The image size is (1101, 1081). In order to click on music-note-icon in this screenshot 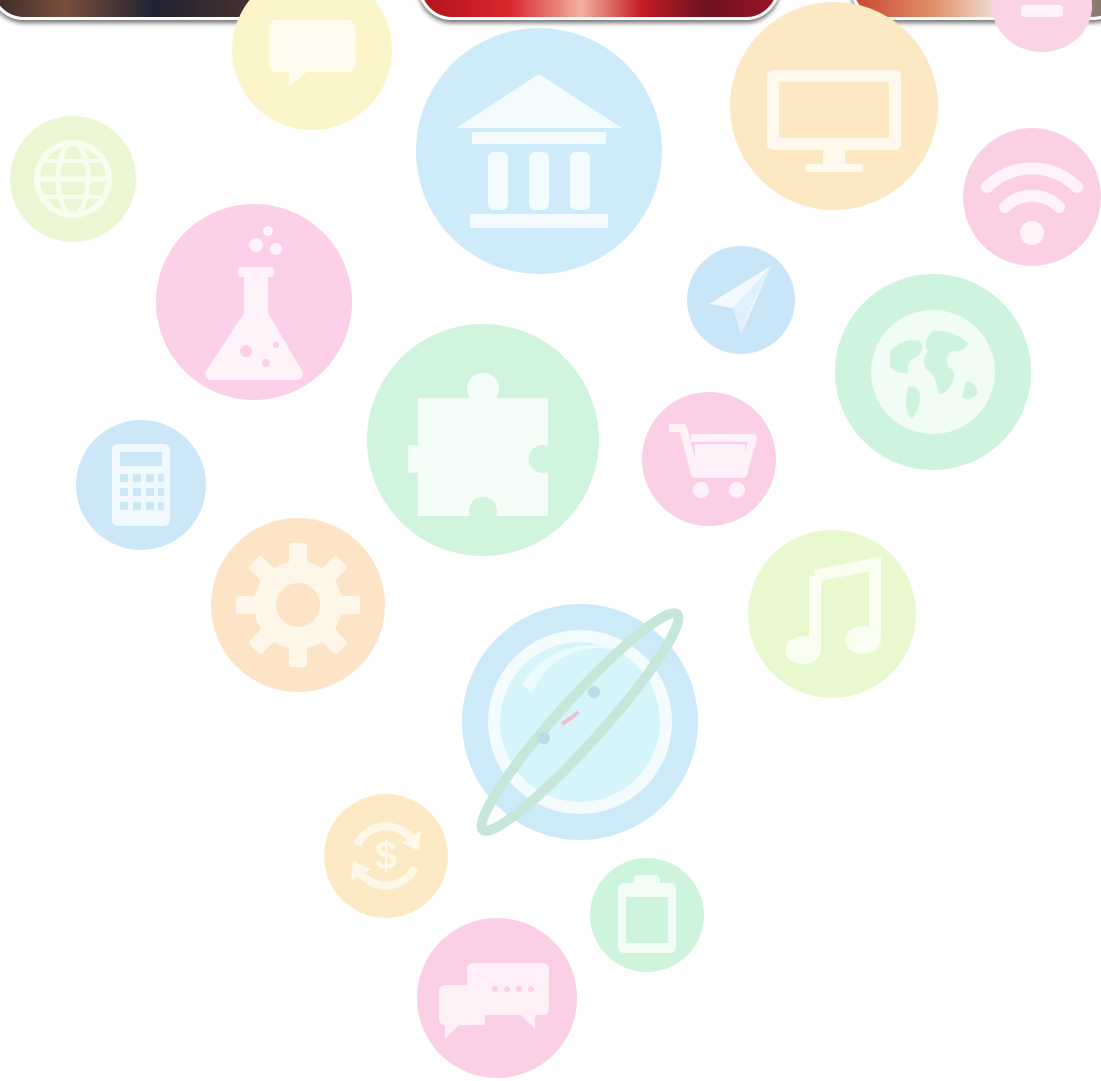, I will do `click(832, 614)`.